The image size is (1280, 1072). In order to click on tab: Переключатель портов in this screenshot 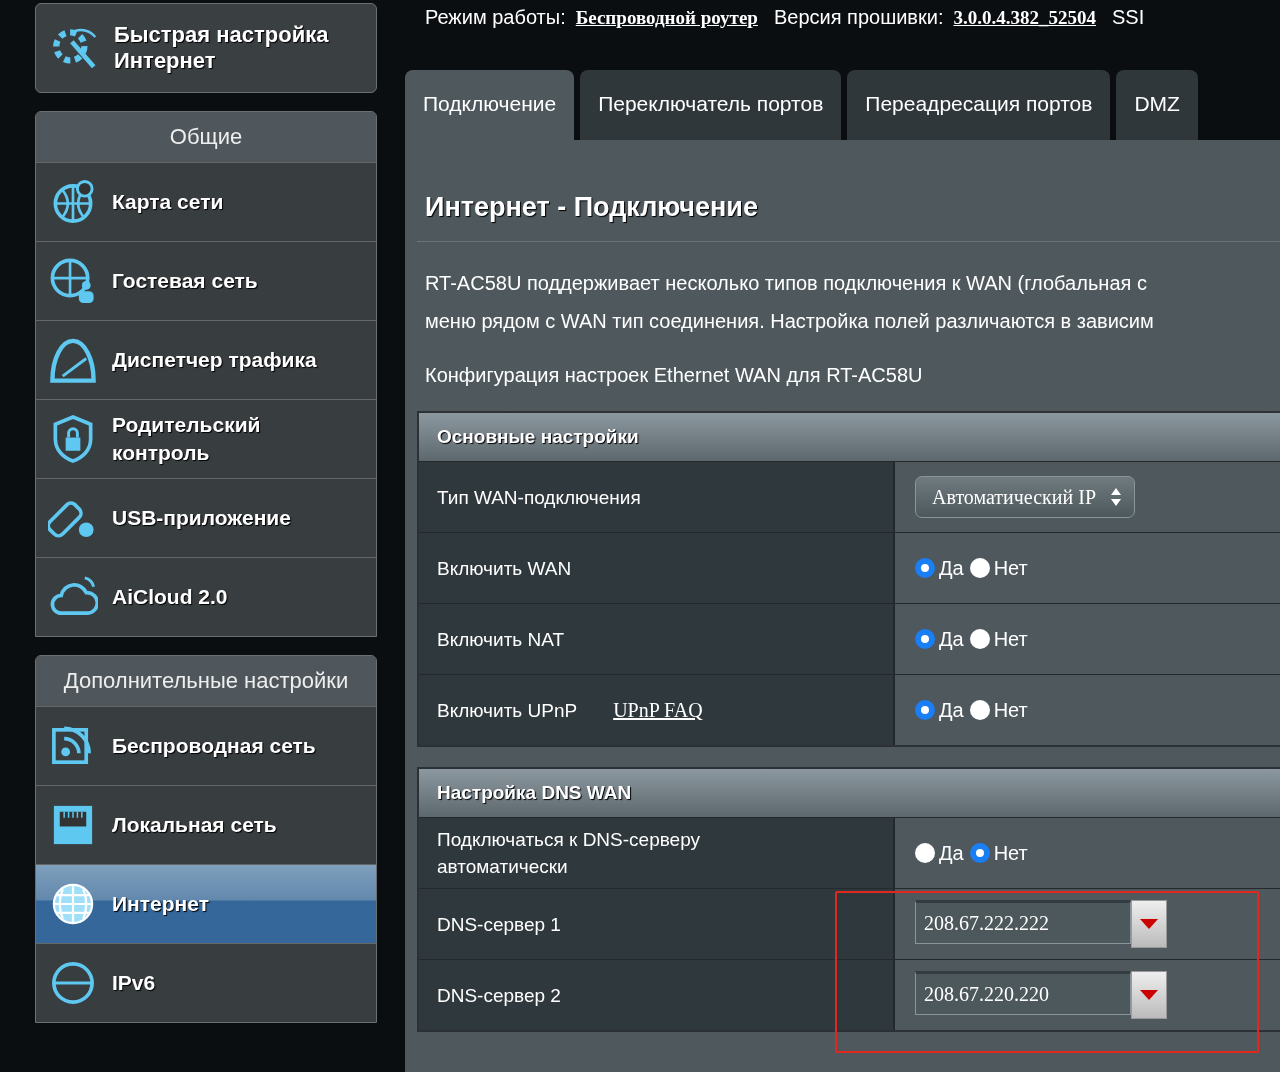, I will do `click(711, 105)`.